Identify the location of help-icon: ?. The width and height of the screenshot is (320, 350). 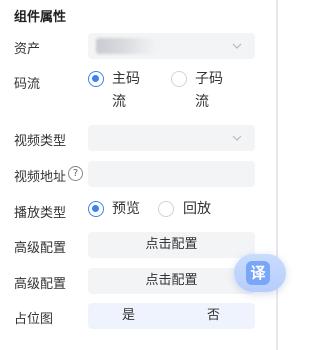
(75, 173).